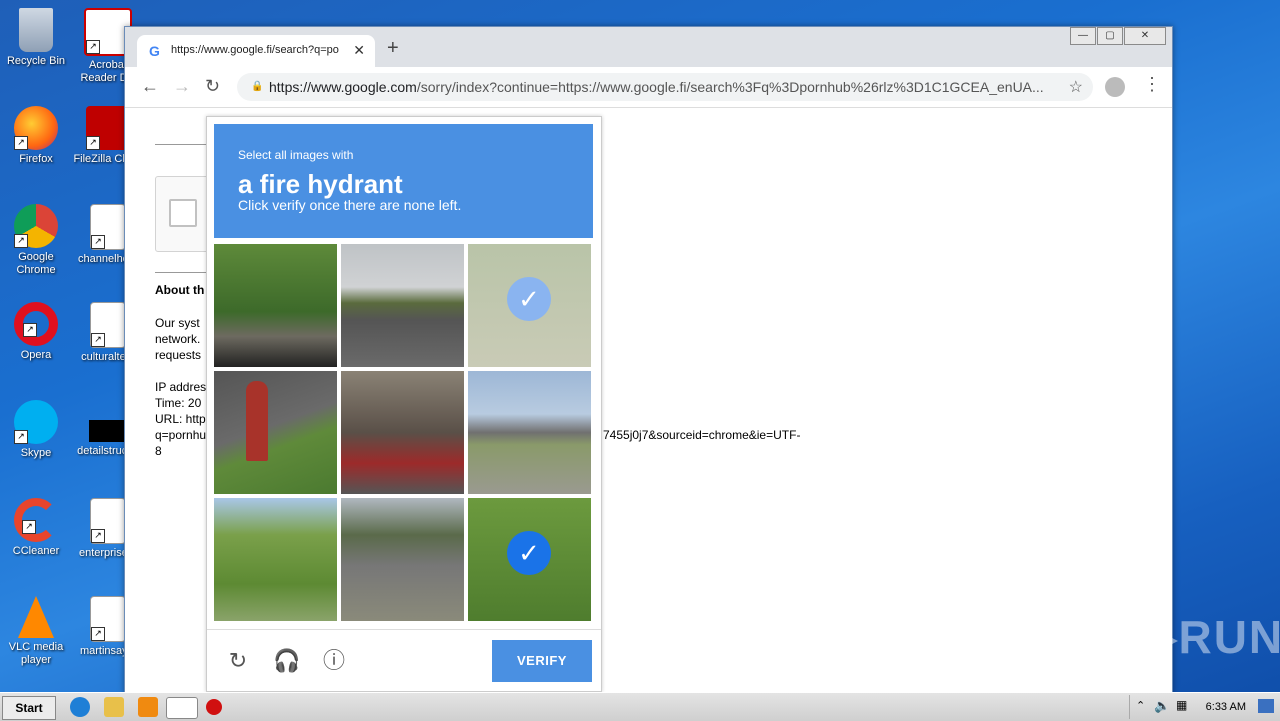 The image size is (1280, 721). I want to click on about-heading: About th, so click(180, 290).